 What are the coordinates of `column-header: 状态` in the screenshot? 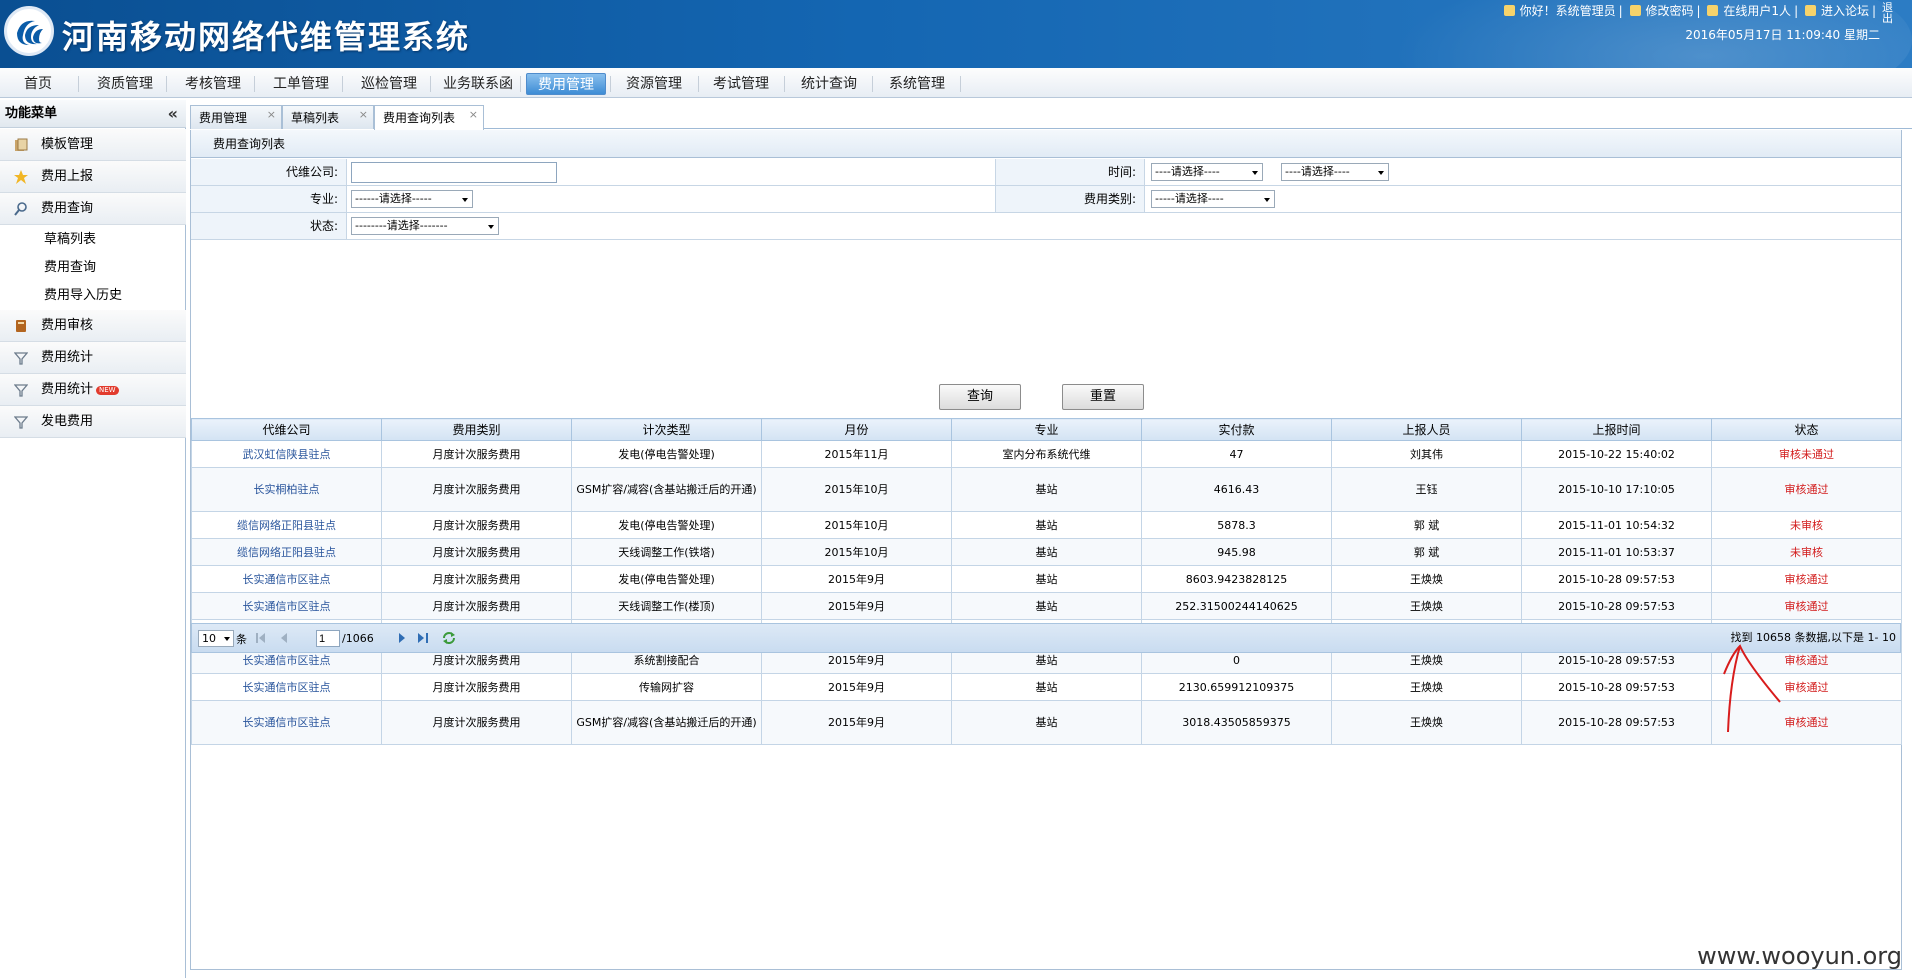 It's located at (1806, 429).